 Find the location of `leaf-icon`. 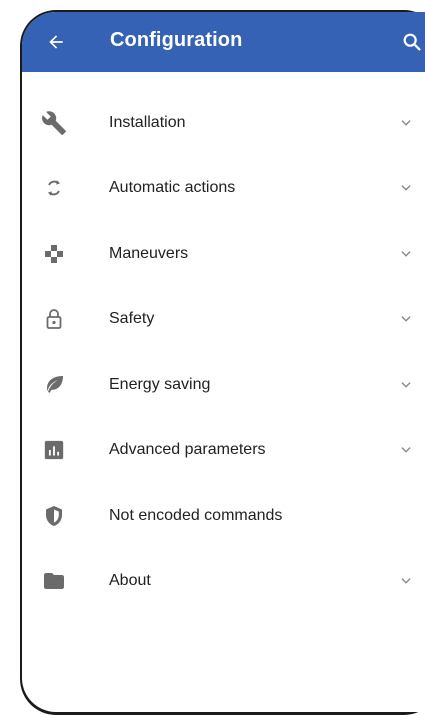

leaf-icon is located at coordinates (54, 385).